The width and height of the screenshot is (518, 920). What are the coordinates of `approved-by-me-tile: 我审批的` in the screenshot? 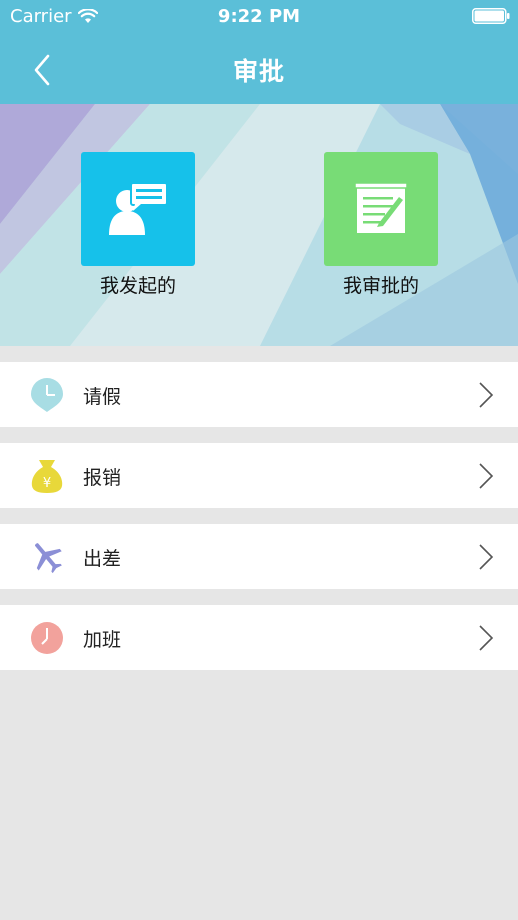 It's located at (381, 225).